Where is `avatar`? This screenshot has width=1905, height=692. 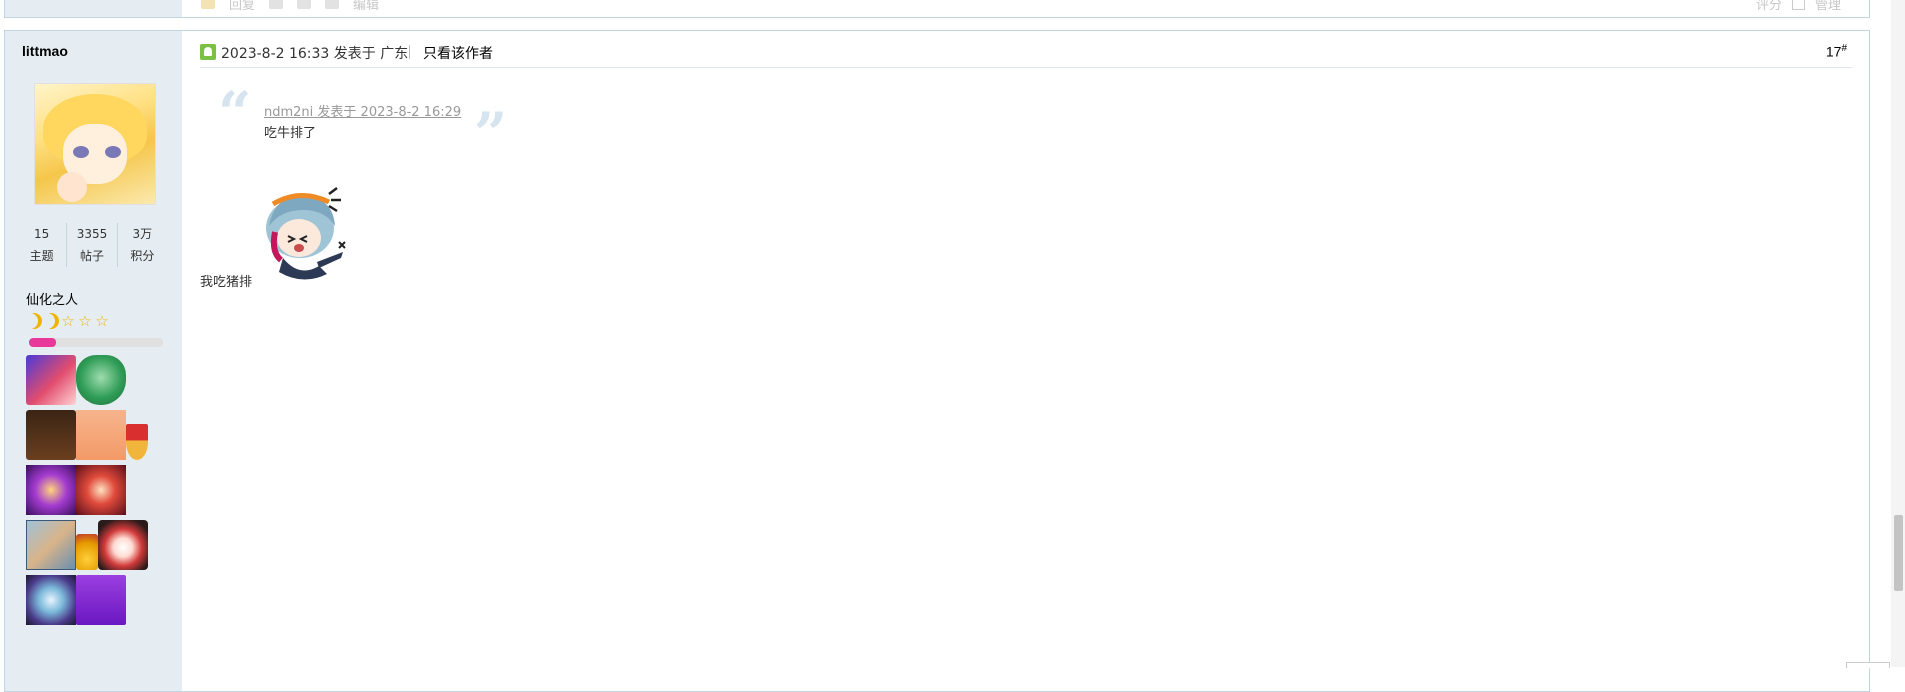
avatar is located at coordinates (95, 144).